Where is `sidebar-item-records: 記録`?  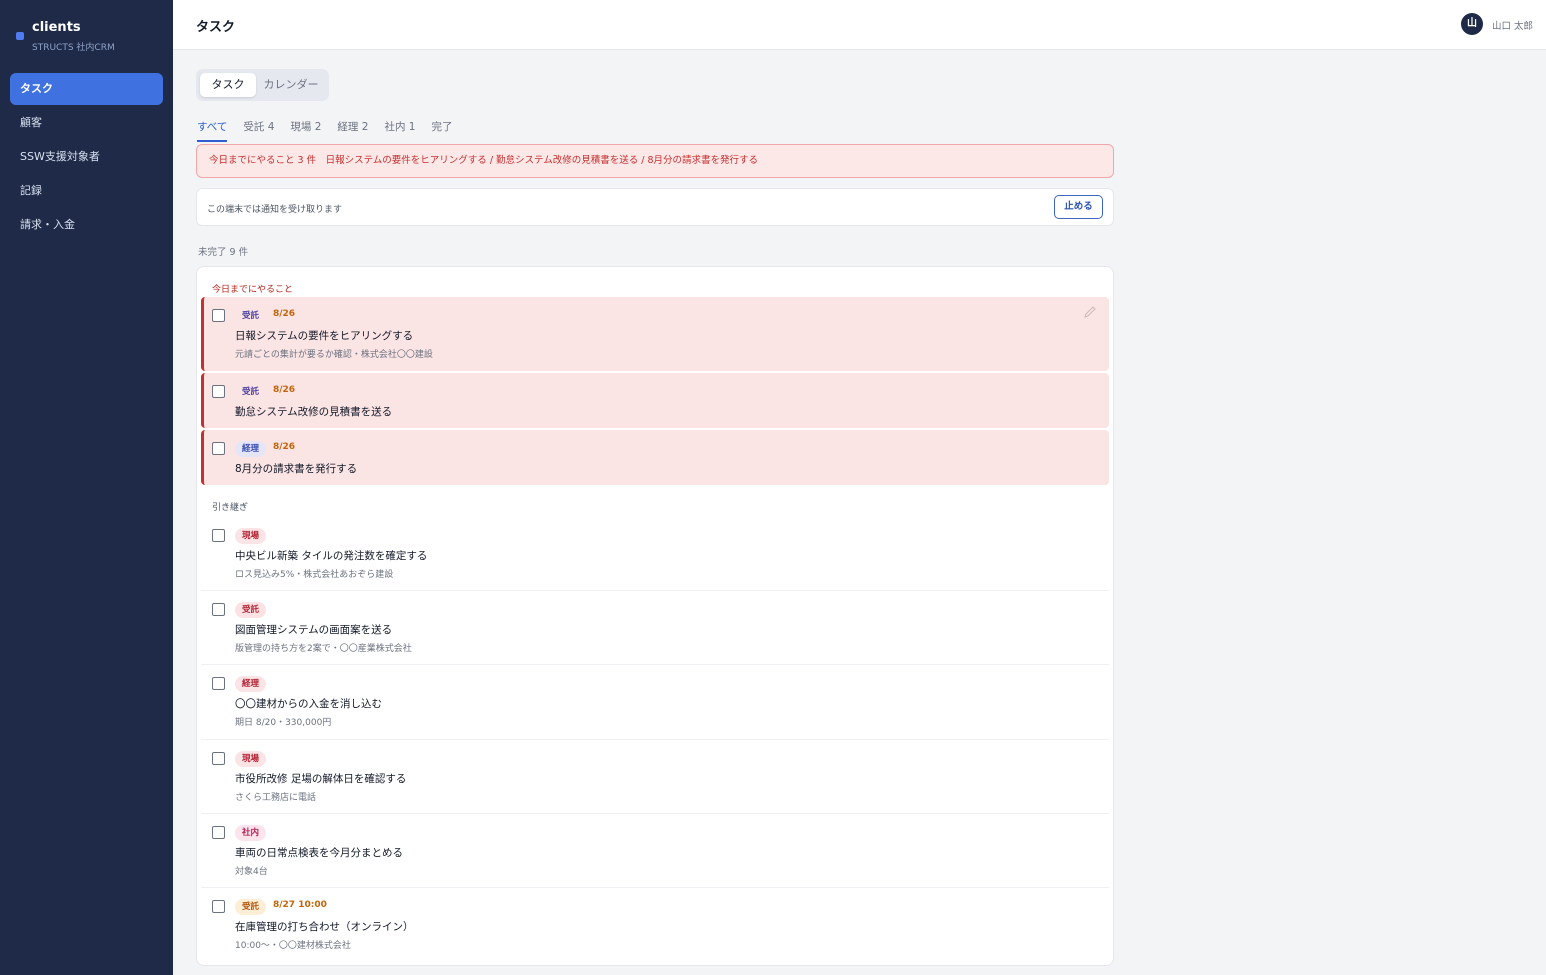
sidebar-item-records: 記録 is located at coordinates (86, 191).